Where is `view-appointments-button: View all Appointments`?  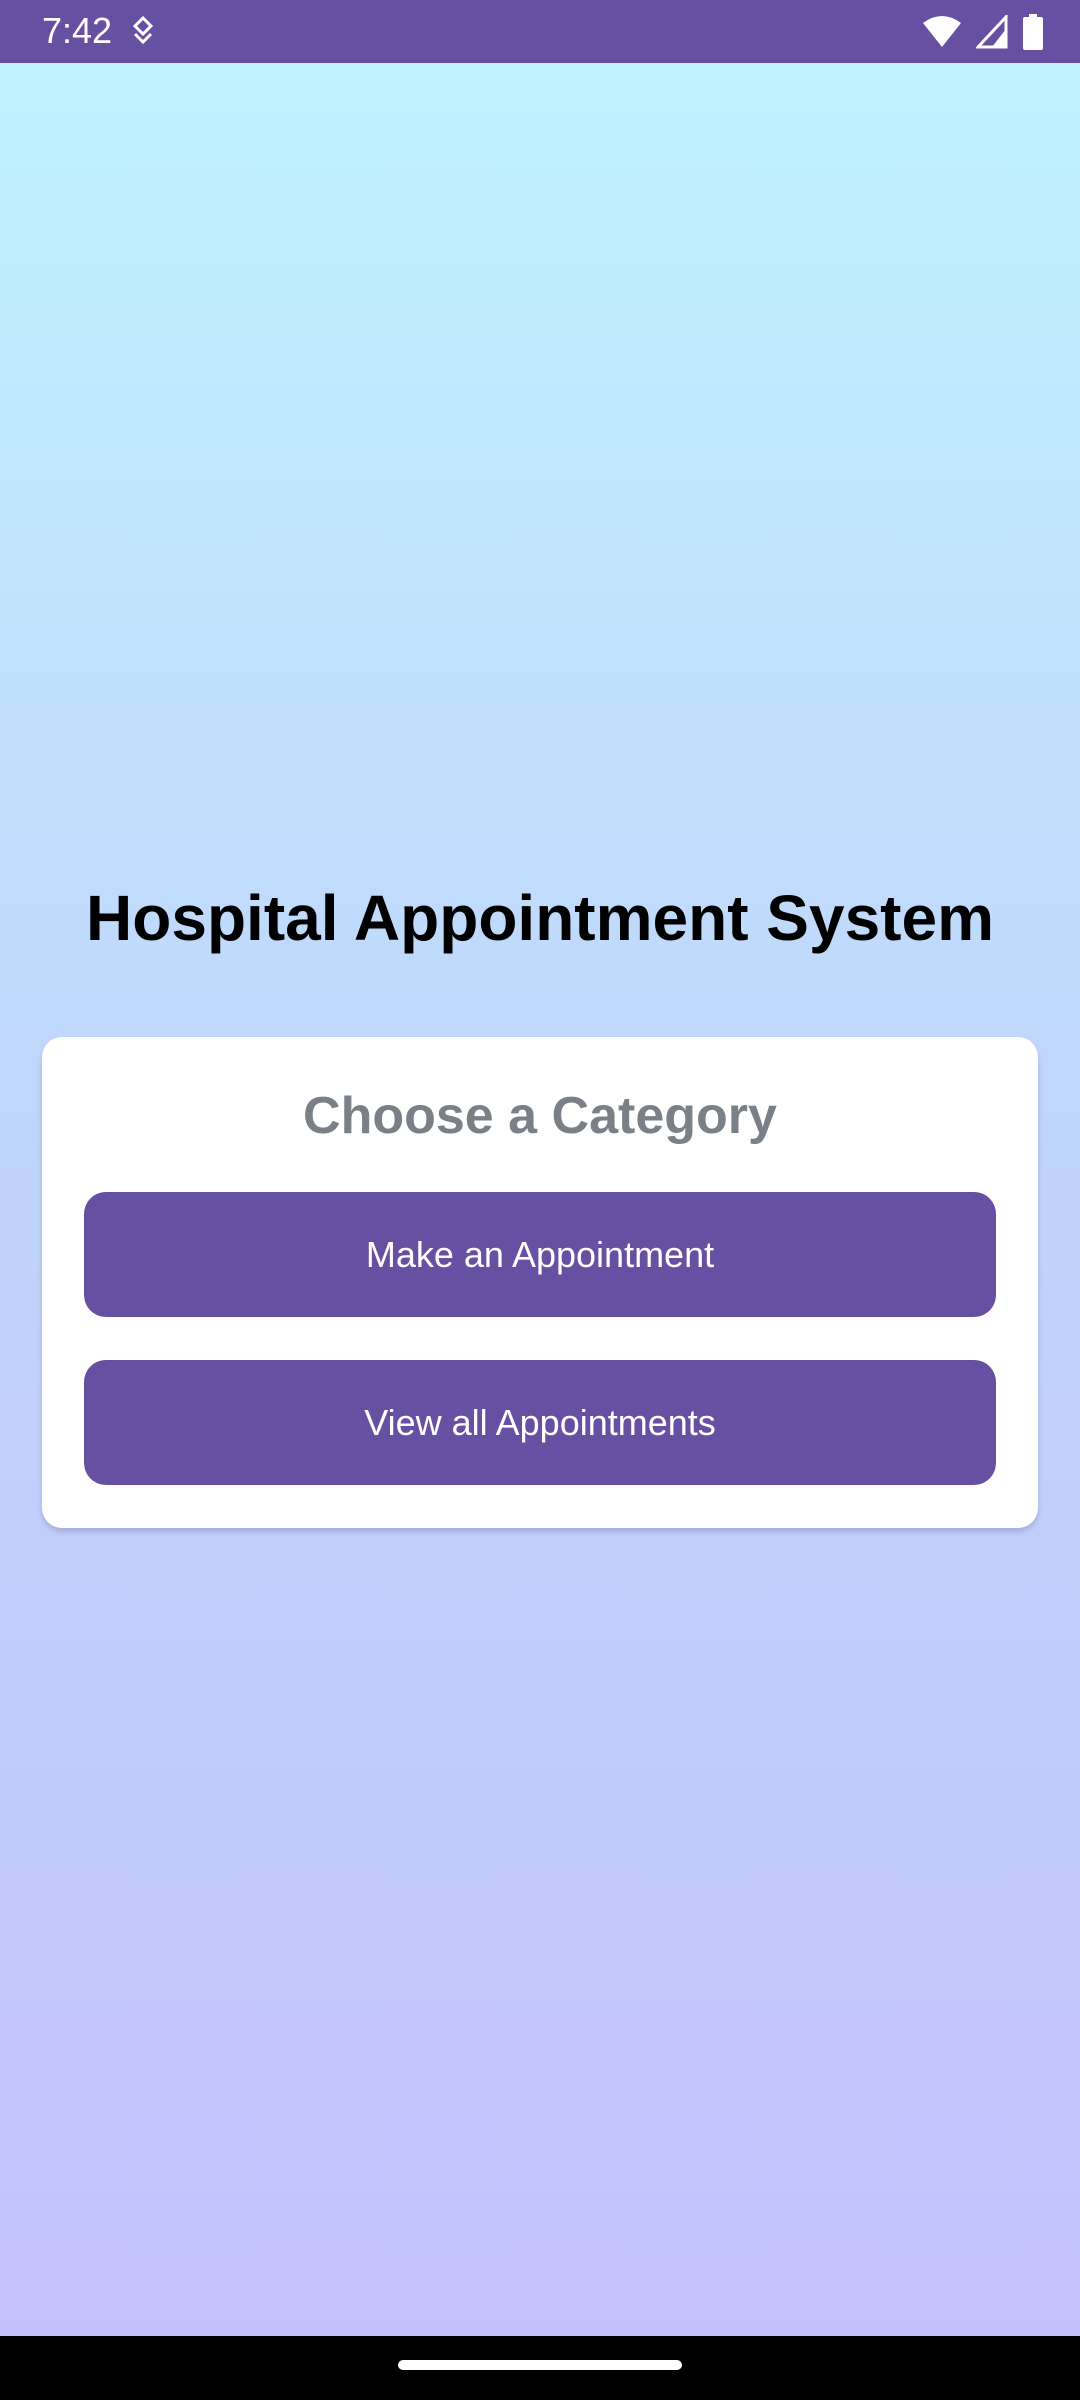
view-appointments-button: View all Appointments is located at coordinates (540, 1422).